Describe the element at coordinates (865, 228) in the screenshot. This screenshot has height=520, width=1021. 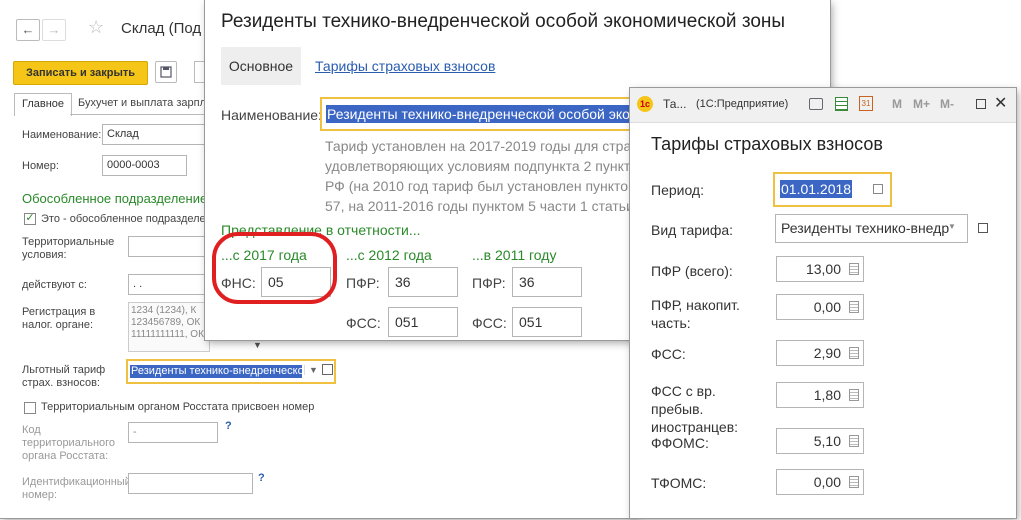
I see `tariff-type-value: Резиденты технико-внедр` at that location.